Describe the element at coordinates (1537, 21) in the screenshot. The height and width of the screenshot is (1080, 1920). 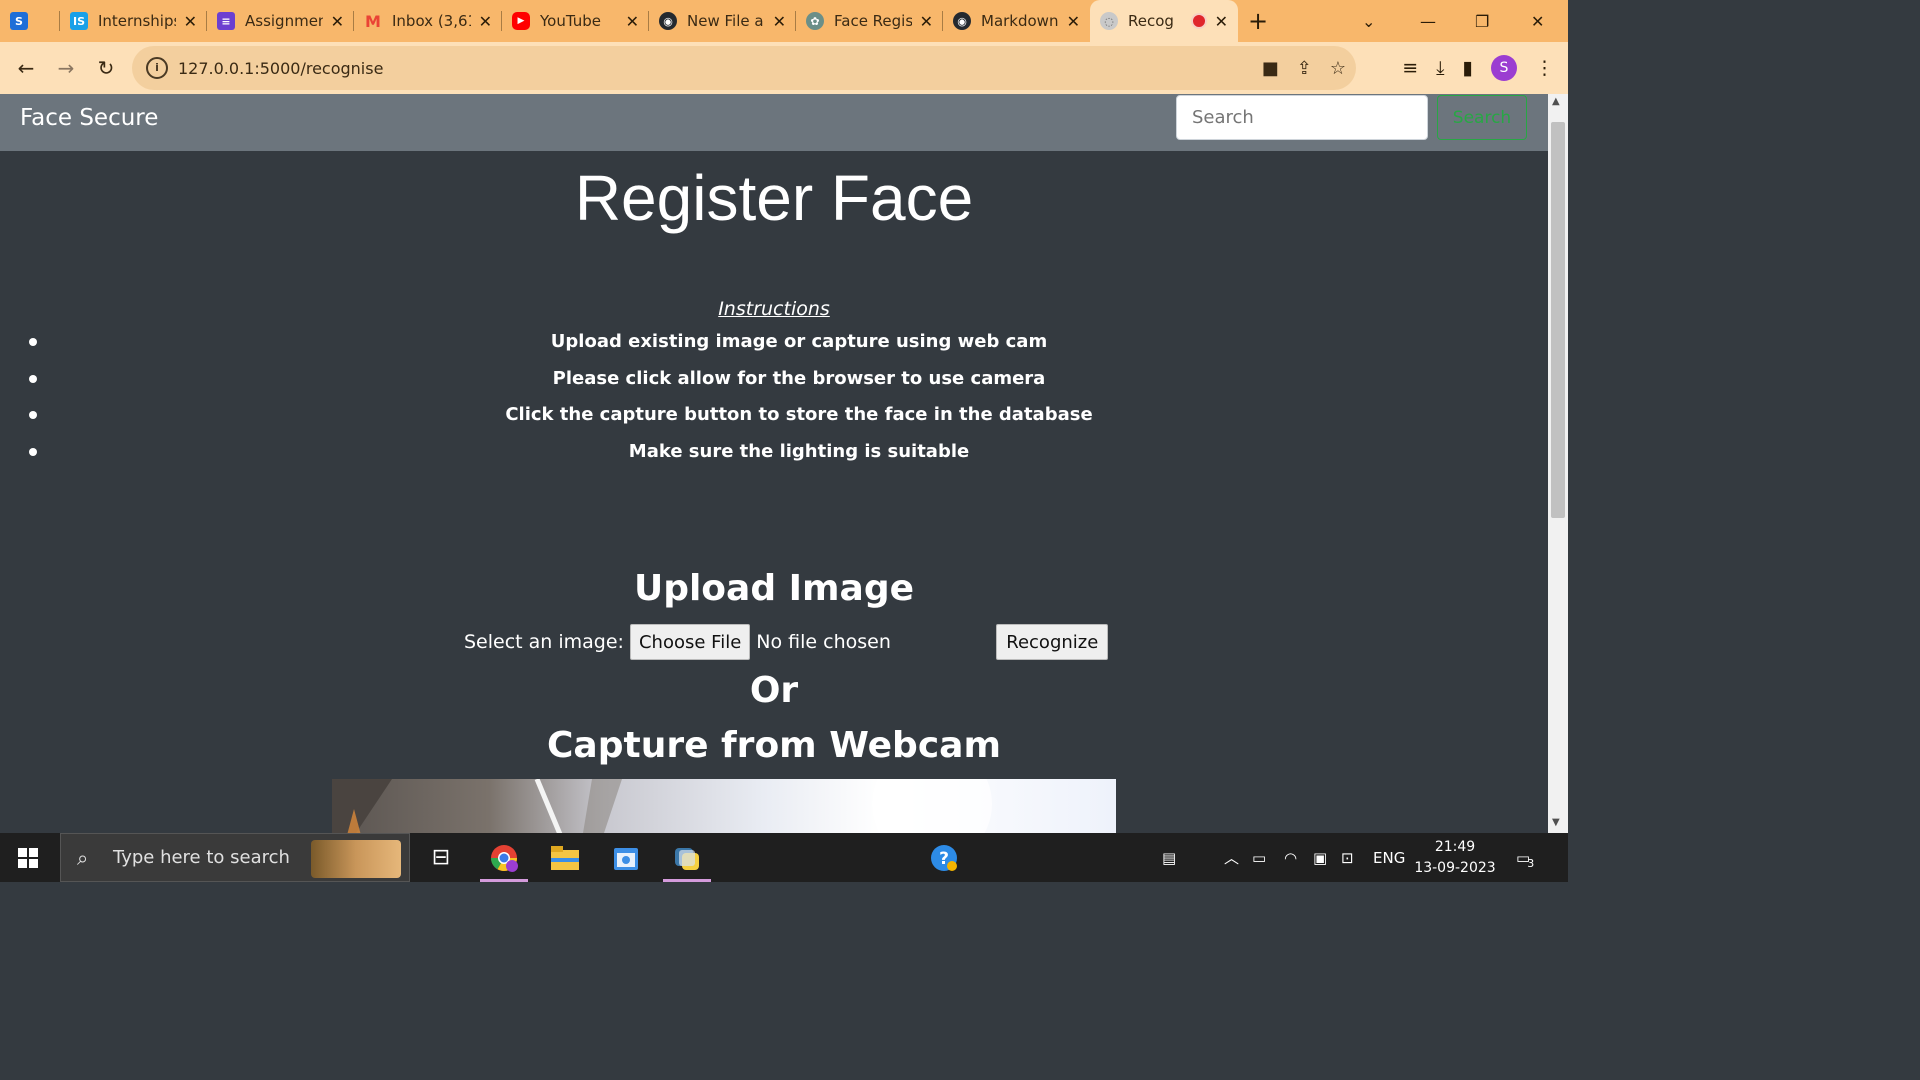
I see `close-window-button: ✕` at that location.